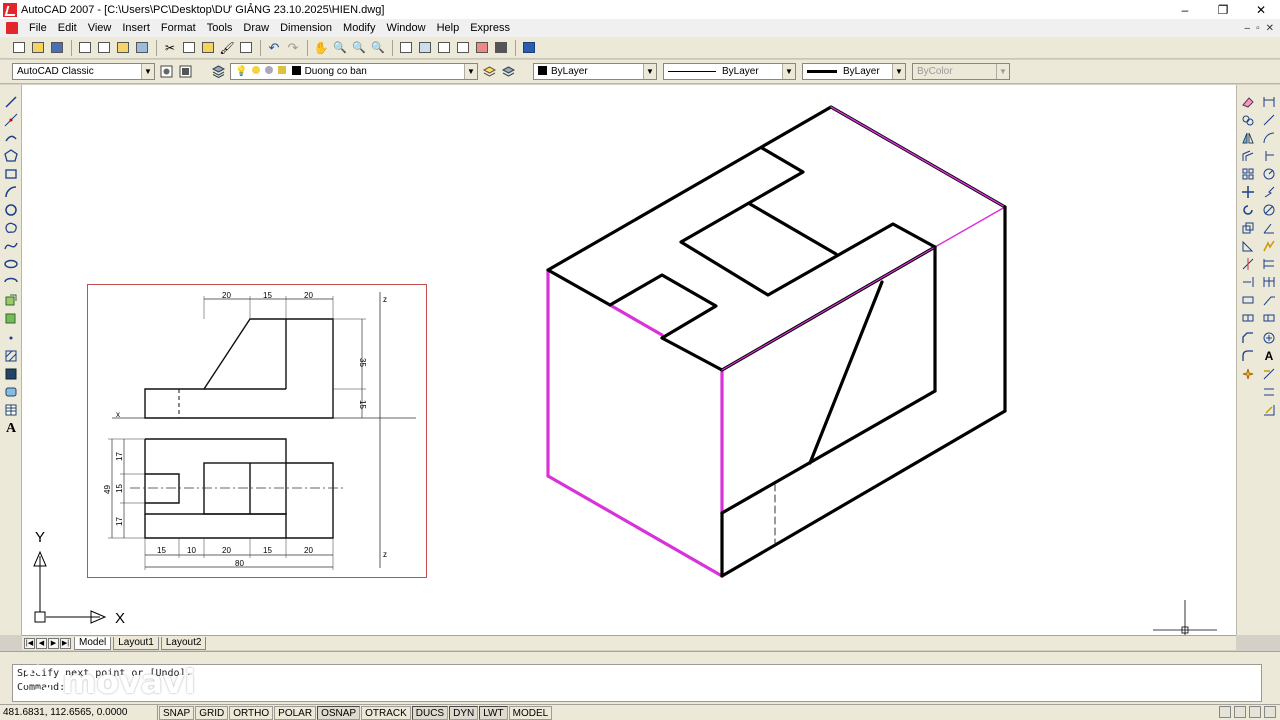  What do you see at coordinates (1269, 318) in the screenshot?
I see `tolerance-icon` at bounding box center [1269, 318].